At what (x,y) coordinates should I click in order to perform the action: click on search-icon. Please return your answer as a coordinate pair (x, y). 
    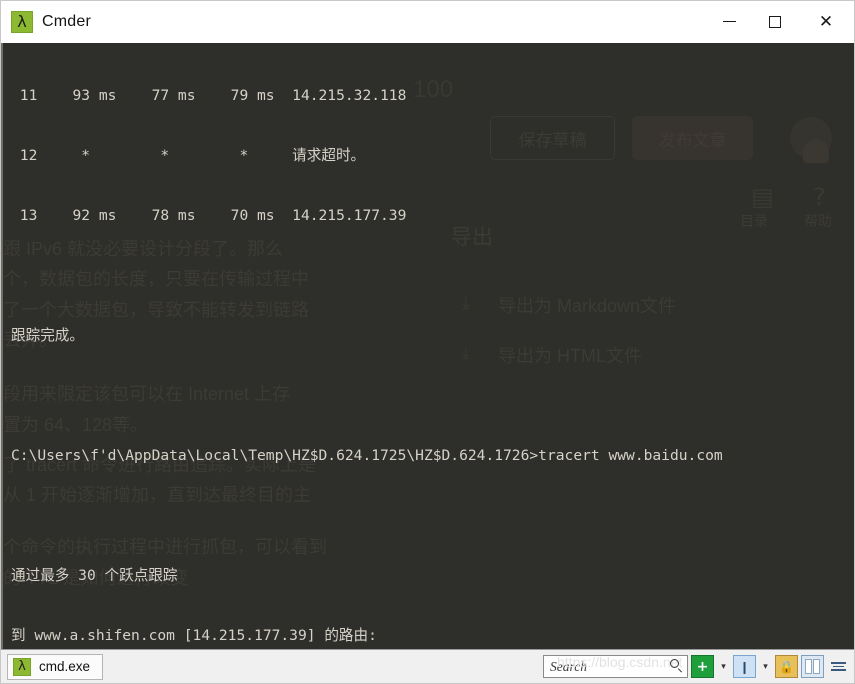
    Looking at the image, I should click on (676, 666).